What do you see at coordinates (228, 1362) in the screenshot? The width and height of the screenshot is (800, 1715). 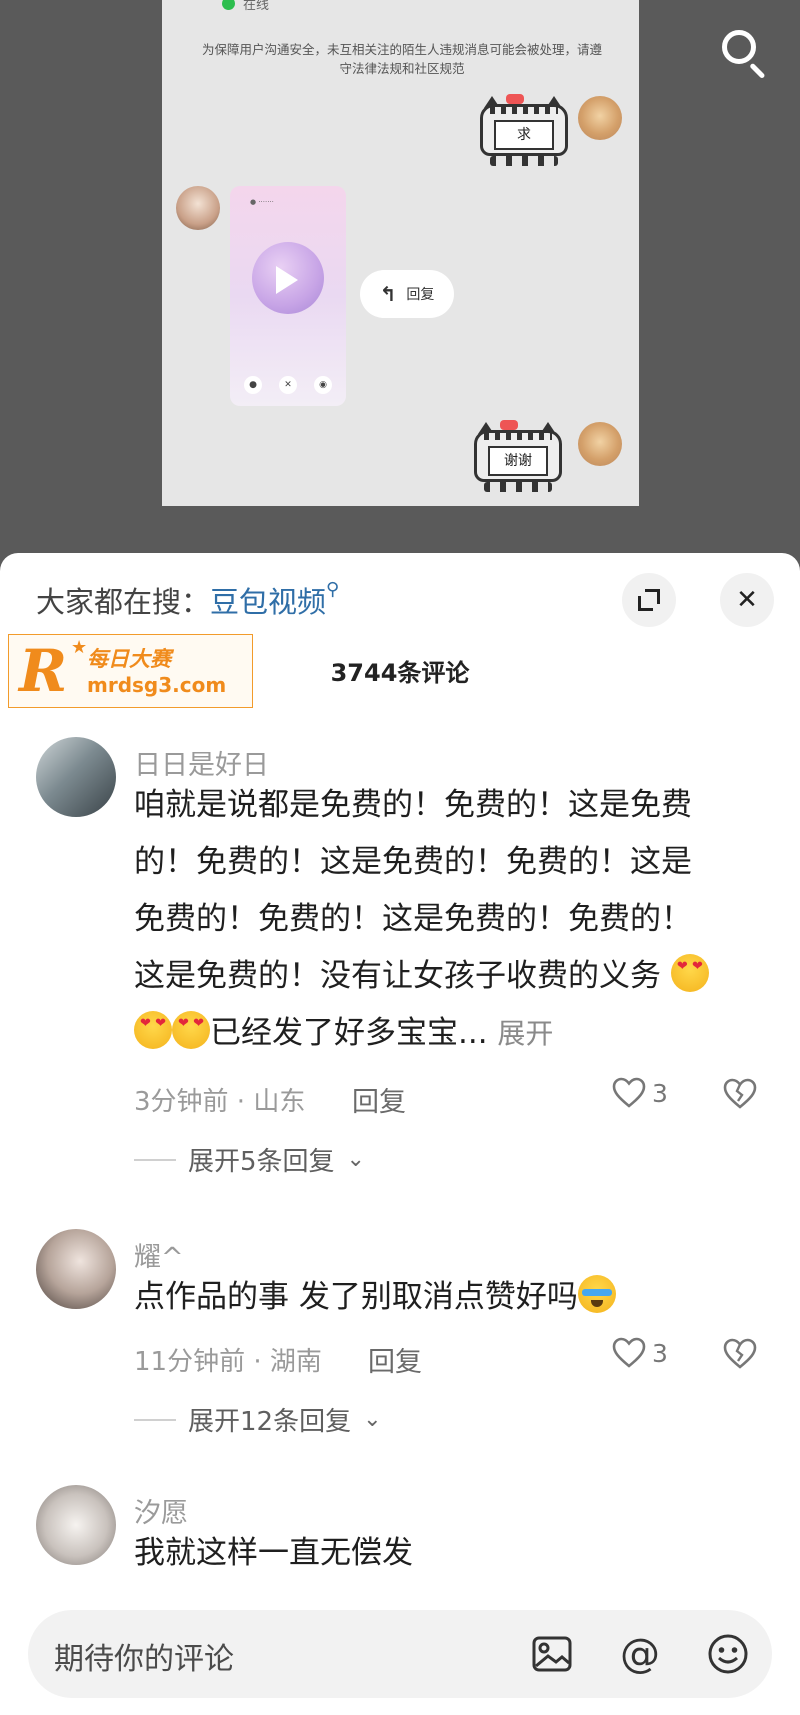 I see `comment-meta: 11分钟前 · 湖南` at bounding box center [228, 1362].